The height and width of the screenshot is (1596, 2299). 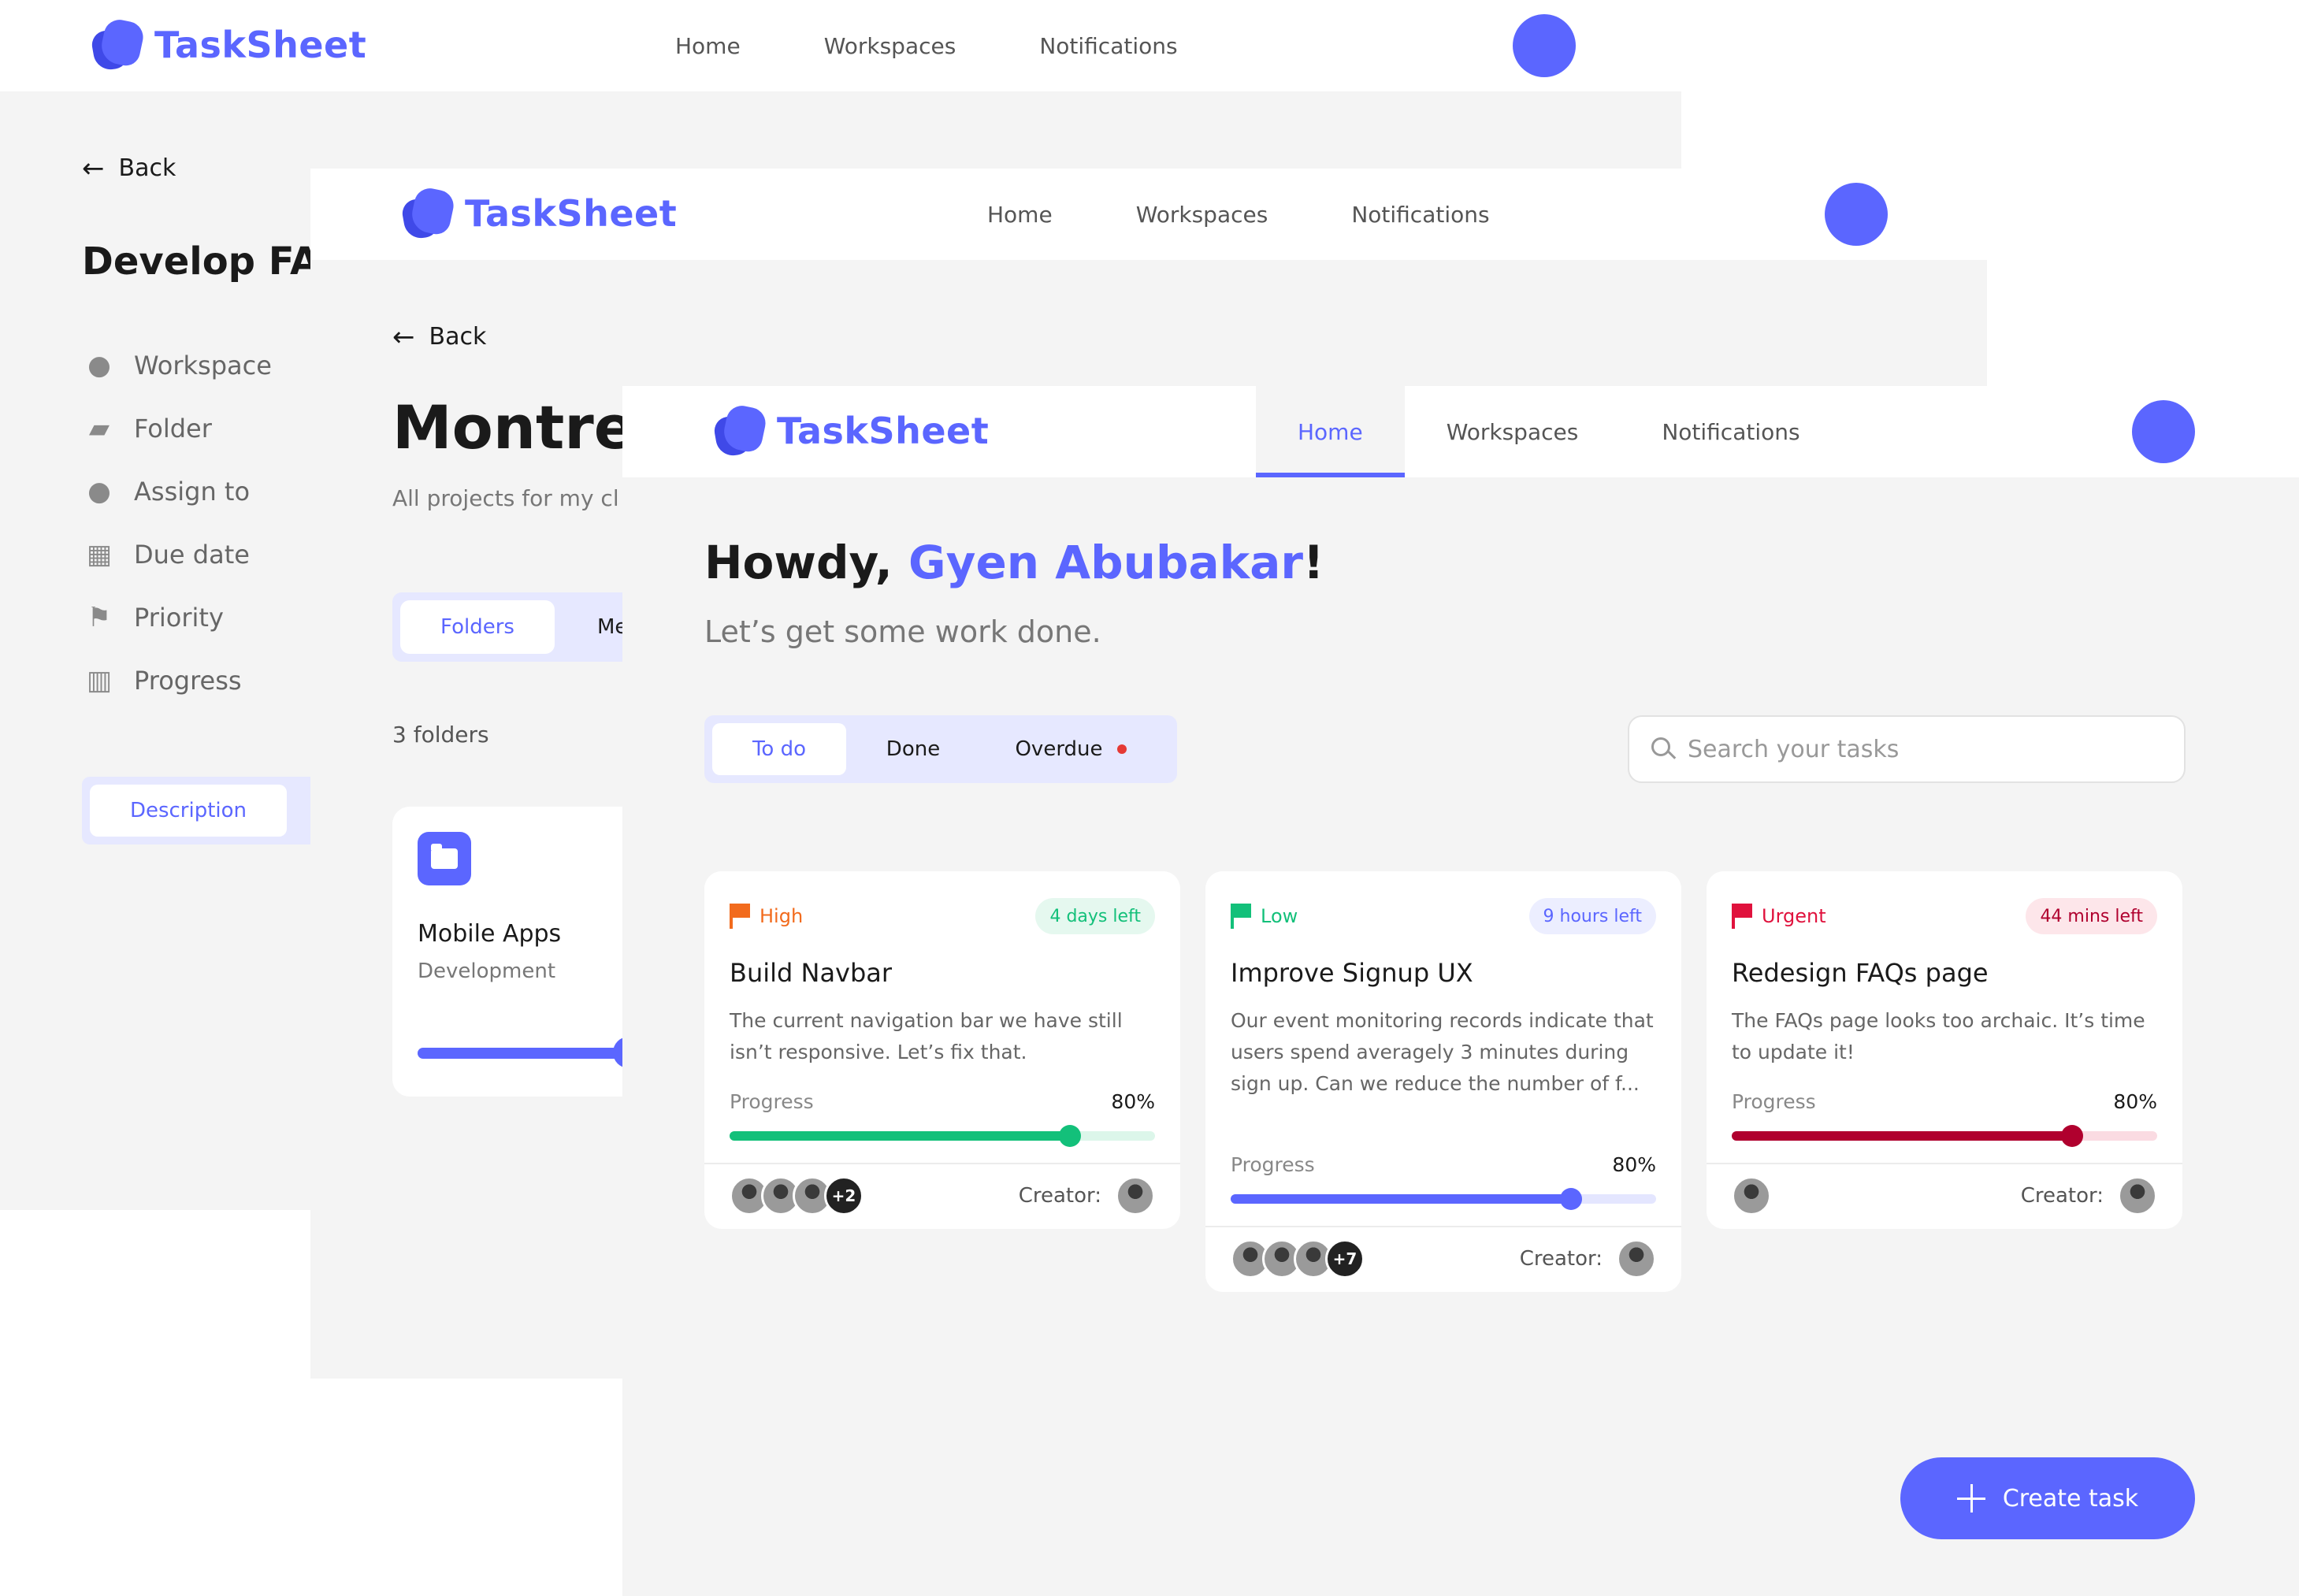 I want to click on progress-bar, so click(x=1443, y=1199).